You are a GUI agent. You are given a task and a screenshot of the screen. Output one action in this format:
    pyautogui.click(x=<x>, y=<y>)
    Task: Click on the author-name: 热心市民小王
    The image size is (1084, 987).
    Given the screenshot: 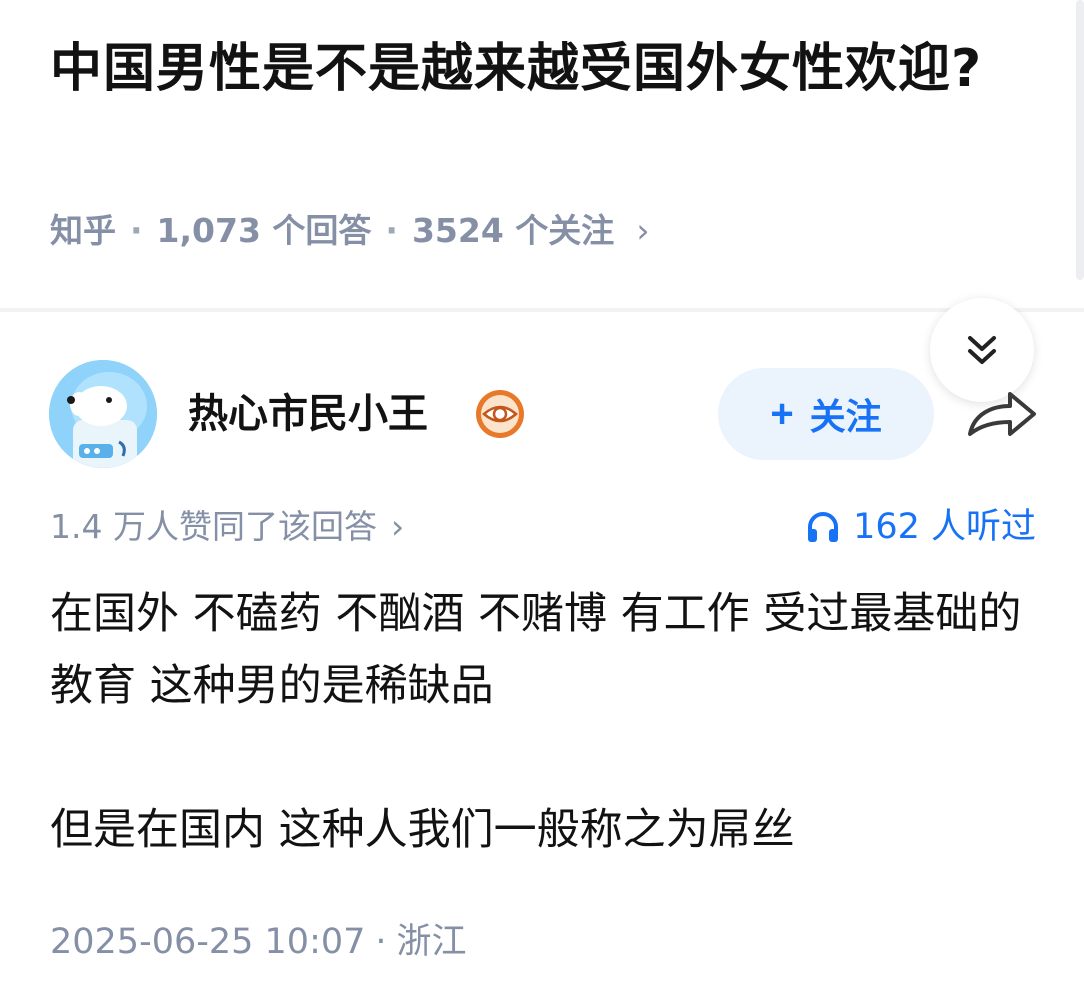 What is the action you would take?
    pyautogui.click(x=308, y=414)
    